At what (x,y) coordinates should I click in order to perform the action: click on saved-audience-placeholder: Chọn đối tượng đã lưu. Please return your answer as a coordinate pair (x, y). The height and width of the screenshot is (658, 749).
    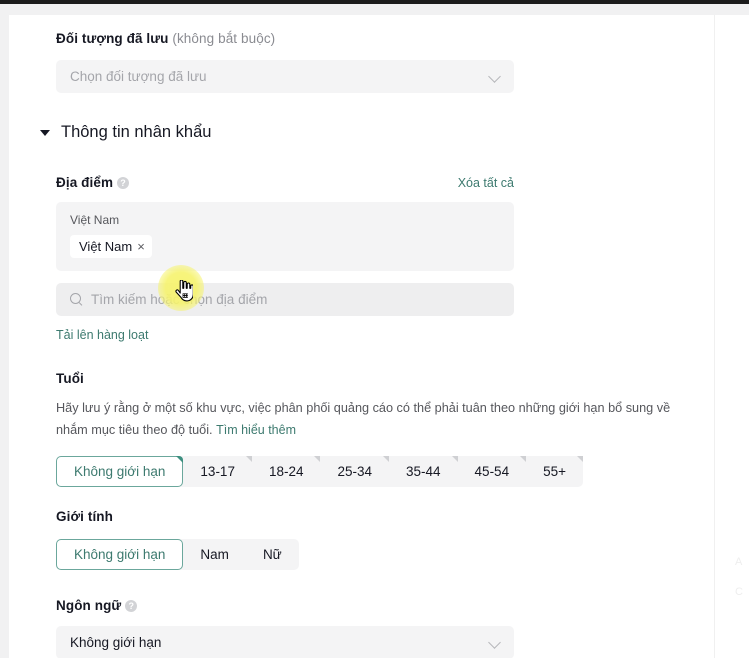
    Looking at the image, I should click on (138, 76).